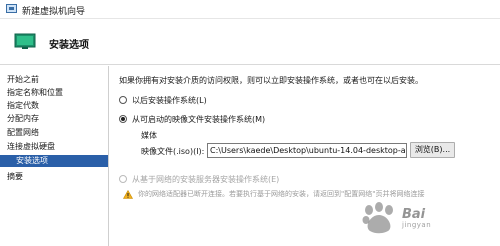 The image size is (500, 246). What do you see at coordinates (123, 119) in the screenshot?
I see `install-from-image-radio` at bounding box center [123, 119].